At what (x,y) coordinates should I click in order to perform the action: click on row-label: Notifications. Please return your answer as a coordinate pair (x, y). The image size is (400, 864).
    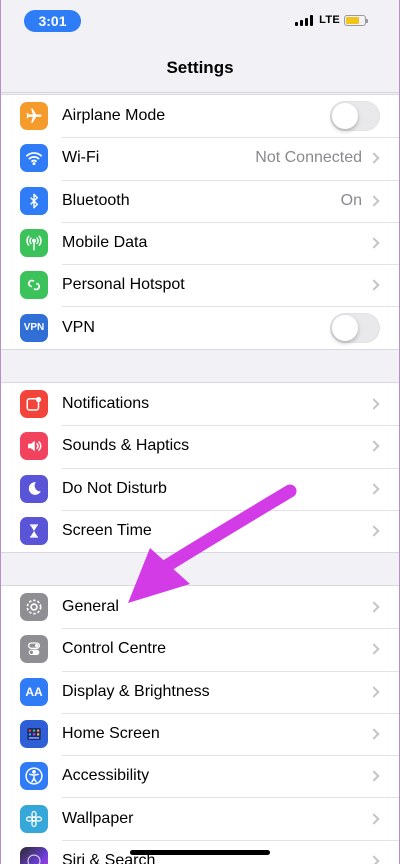
    Looking at the image, I should click on (106, 404).